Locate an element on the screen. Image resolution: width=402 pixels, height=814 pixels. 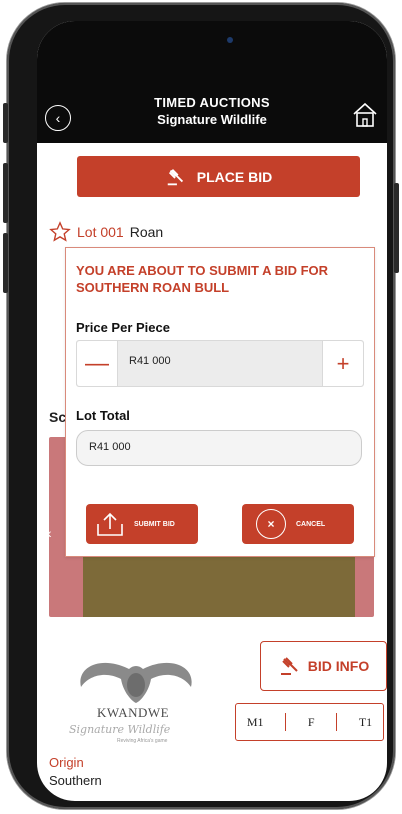
lot-row: Lot 001 Roan is located at coordinates (106, 232).